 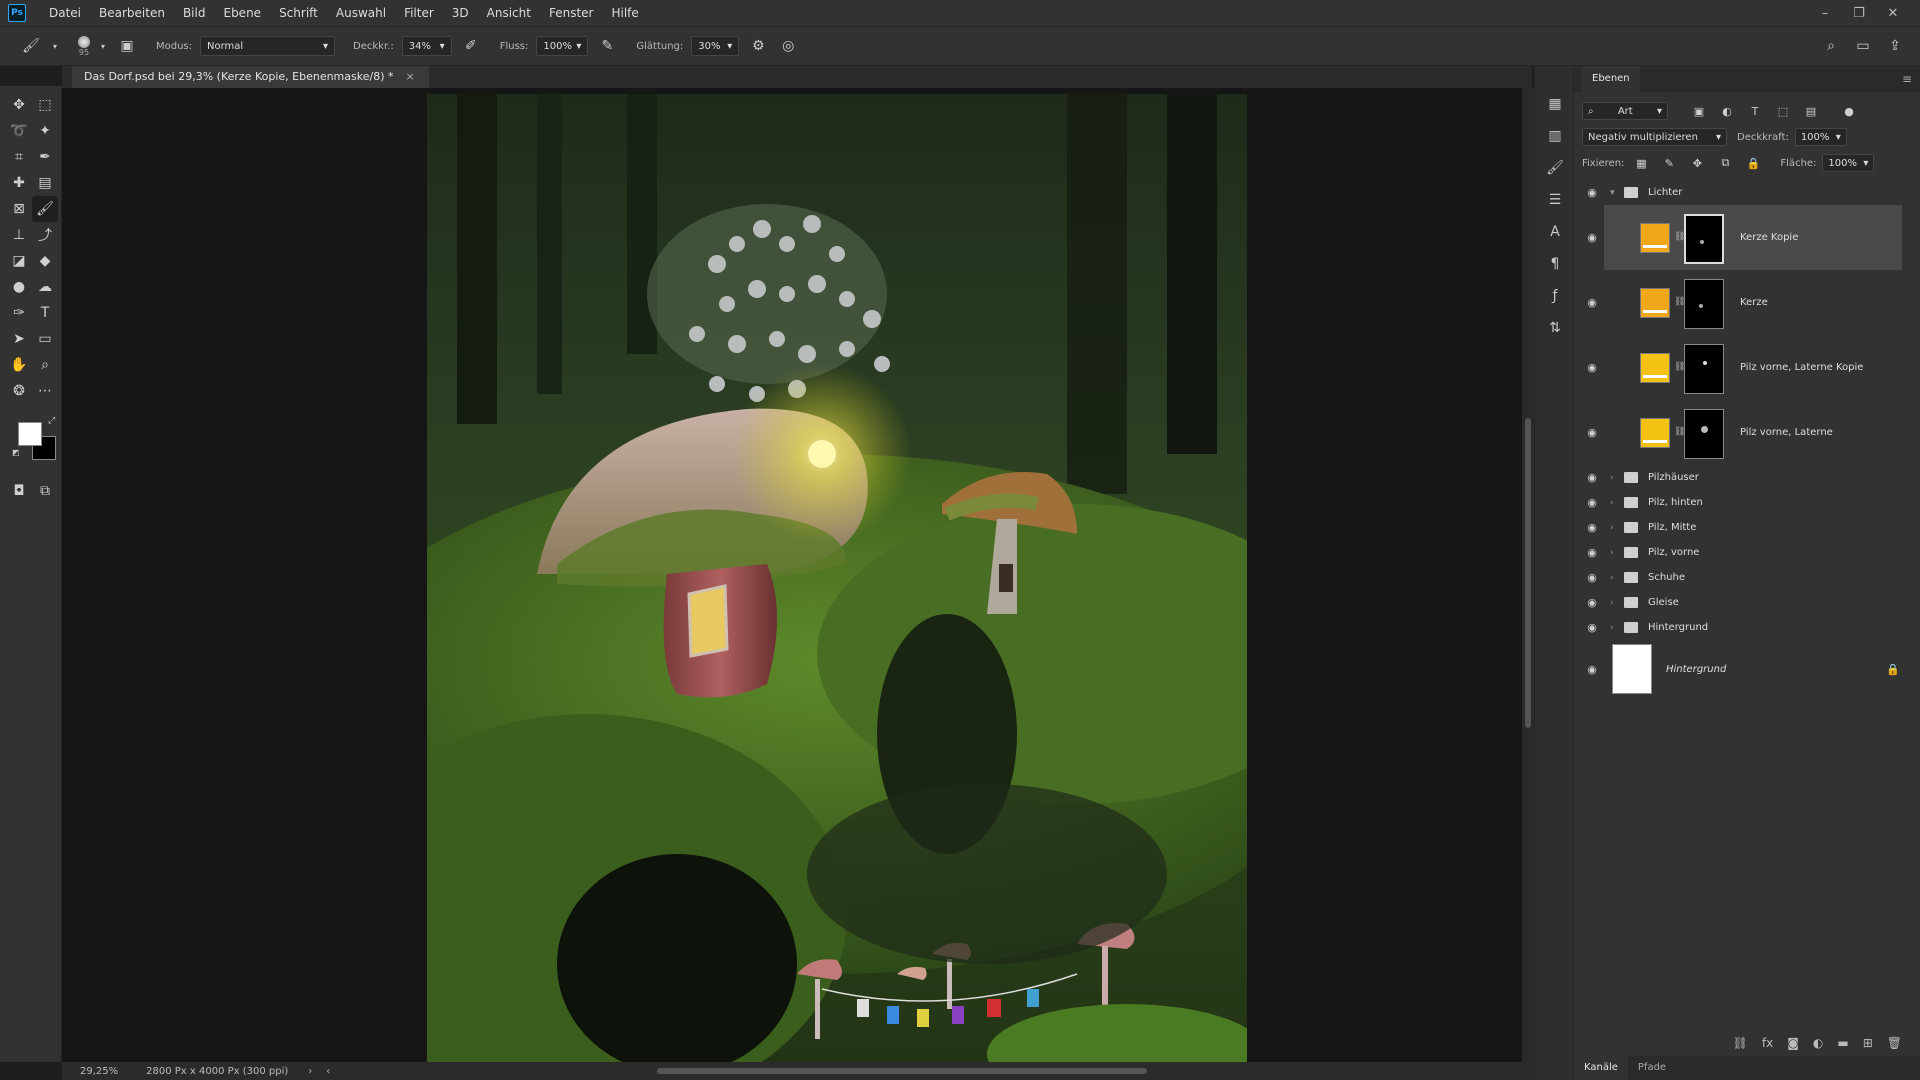 I want to click on lock-pixels-icon: ✎, so click(x=1669, y=163).